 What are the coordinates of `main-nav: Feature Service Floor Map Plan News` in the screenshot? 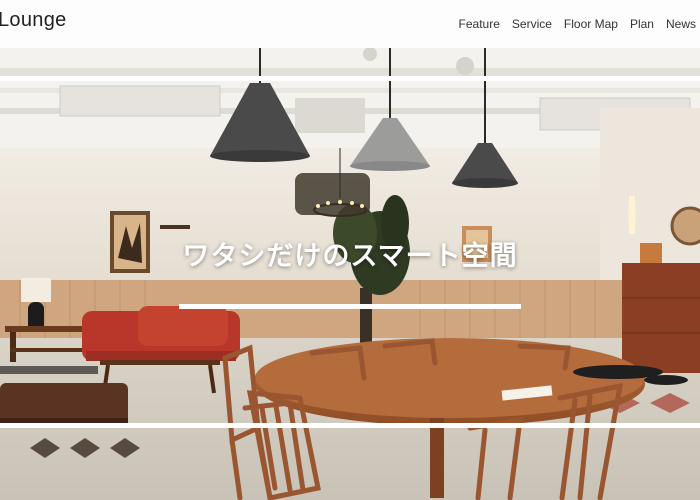 It's located at (577, 24).